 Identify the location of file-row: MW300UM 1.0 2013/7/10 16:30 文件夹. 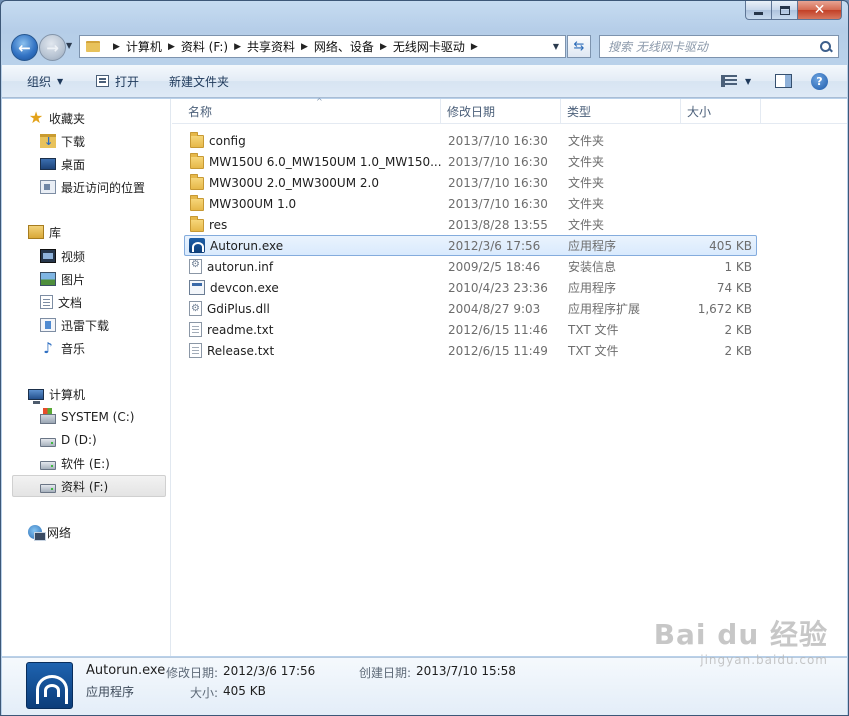
(470, 203).